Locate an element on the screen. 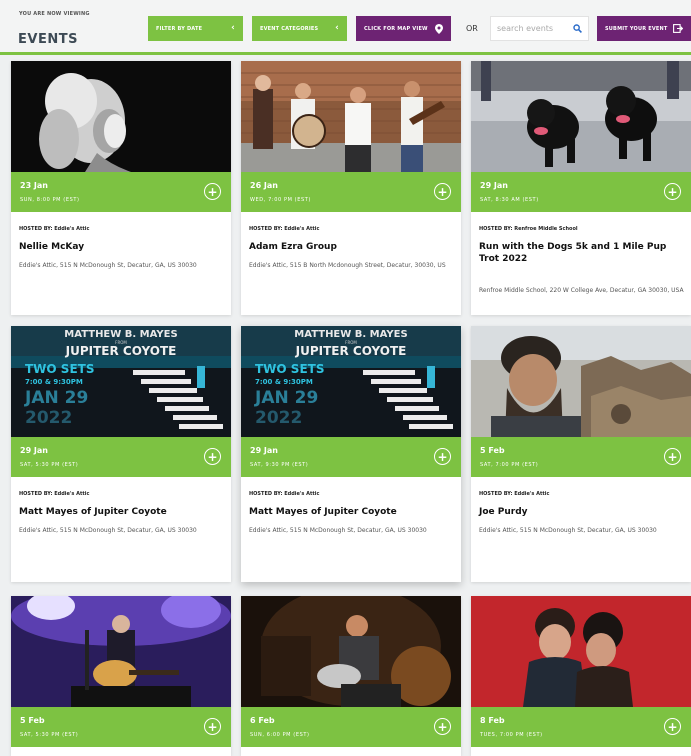  poster-sets: TWO SETS is located at coordinates (59, 369).